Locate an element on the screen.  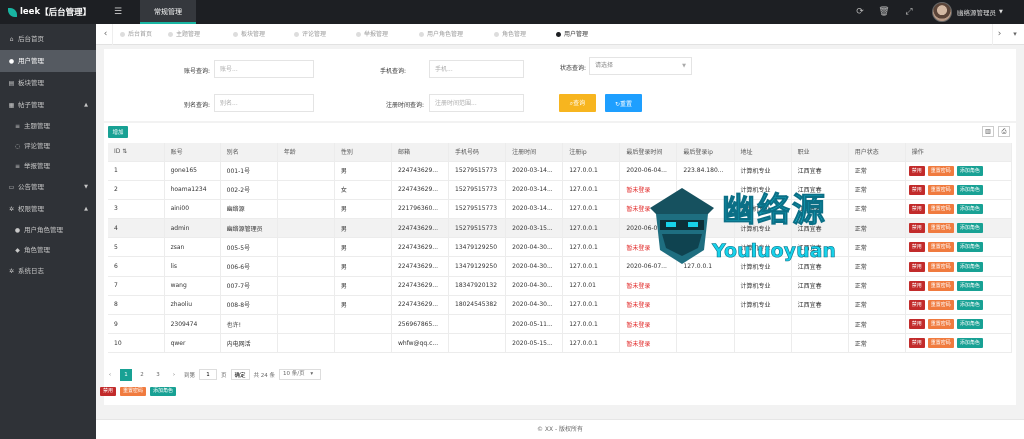
tab-home: 后台首页 is located at coordinates (136, 34).